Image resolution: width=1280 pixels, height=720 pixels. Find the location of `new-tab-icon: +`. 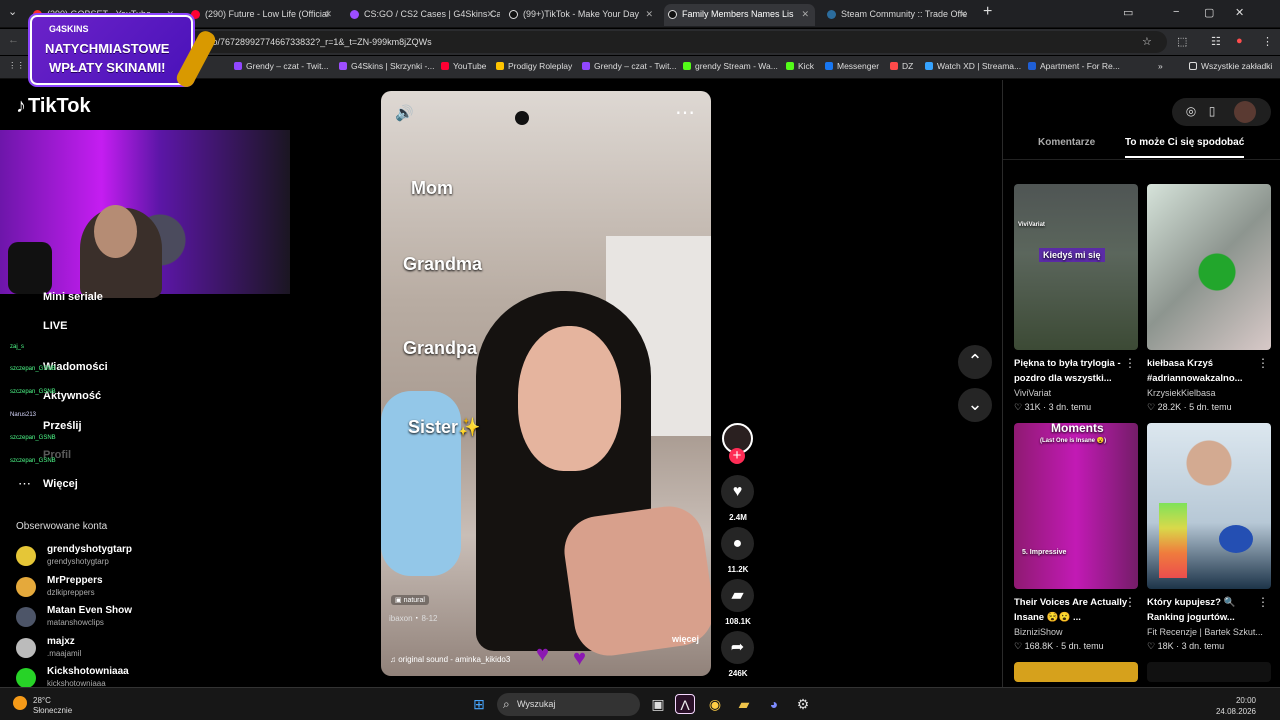

new-tab-icon: + is located at coordinates (987, 12).